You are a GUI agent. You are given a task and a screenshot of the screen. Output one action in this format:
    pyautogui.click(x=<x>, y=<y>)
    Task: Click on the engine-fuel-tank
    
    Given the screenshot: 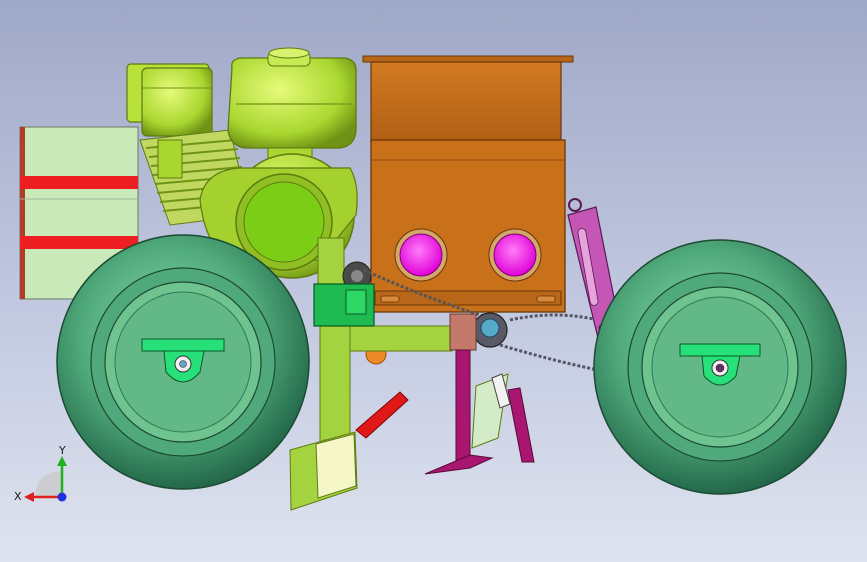 What is the action you would take?
    pyautogui.click(x=292, y=98)
    